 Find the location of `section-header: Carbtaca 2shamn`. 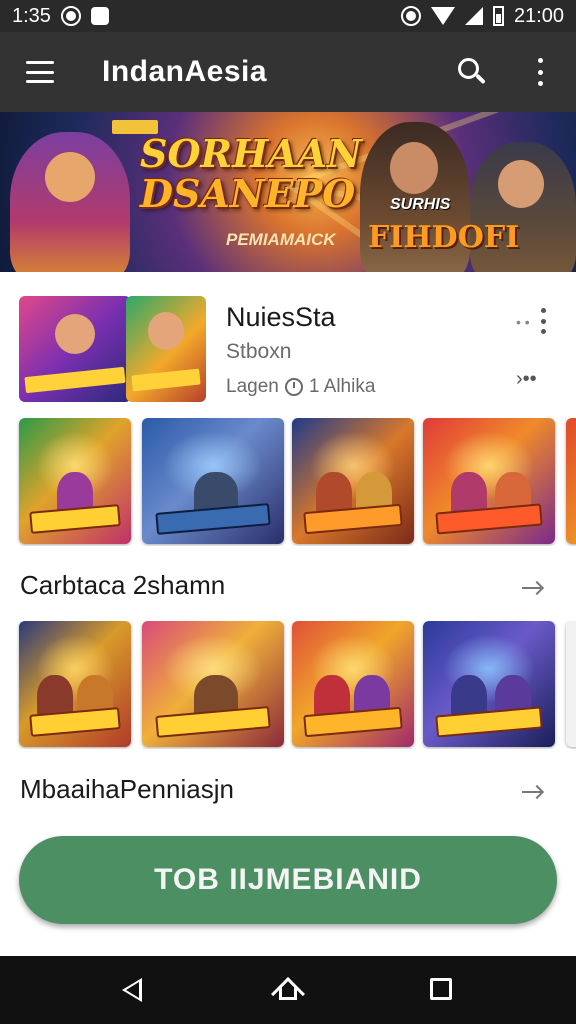

section-header: Carbtaca 2shamn is located at coordinates (288, 586).